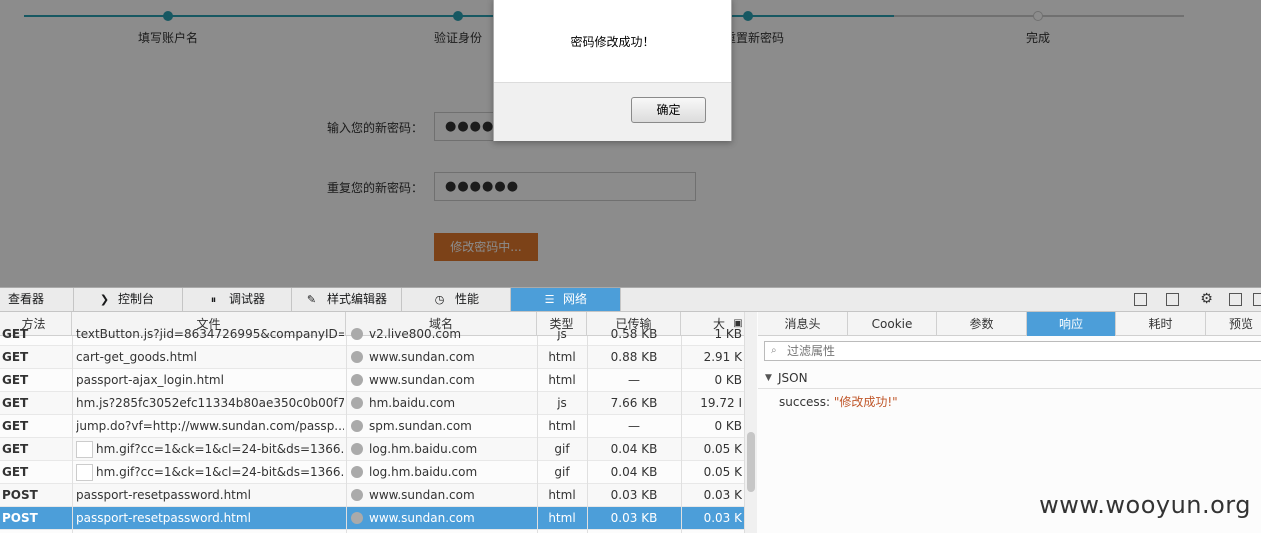 This screenshot has width=1261, height=533. Describe the element at coordinates (562, 334) in the screenshot. I see `request-type: js` at that location.